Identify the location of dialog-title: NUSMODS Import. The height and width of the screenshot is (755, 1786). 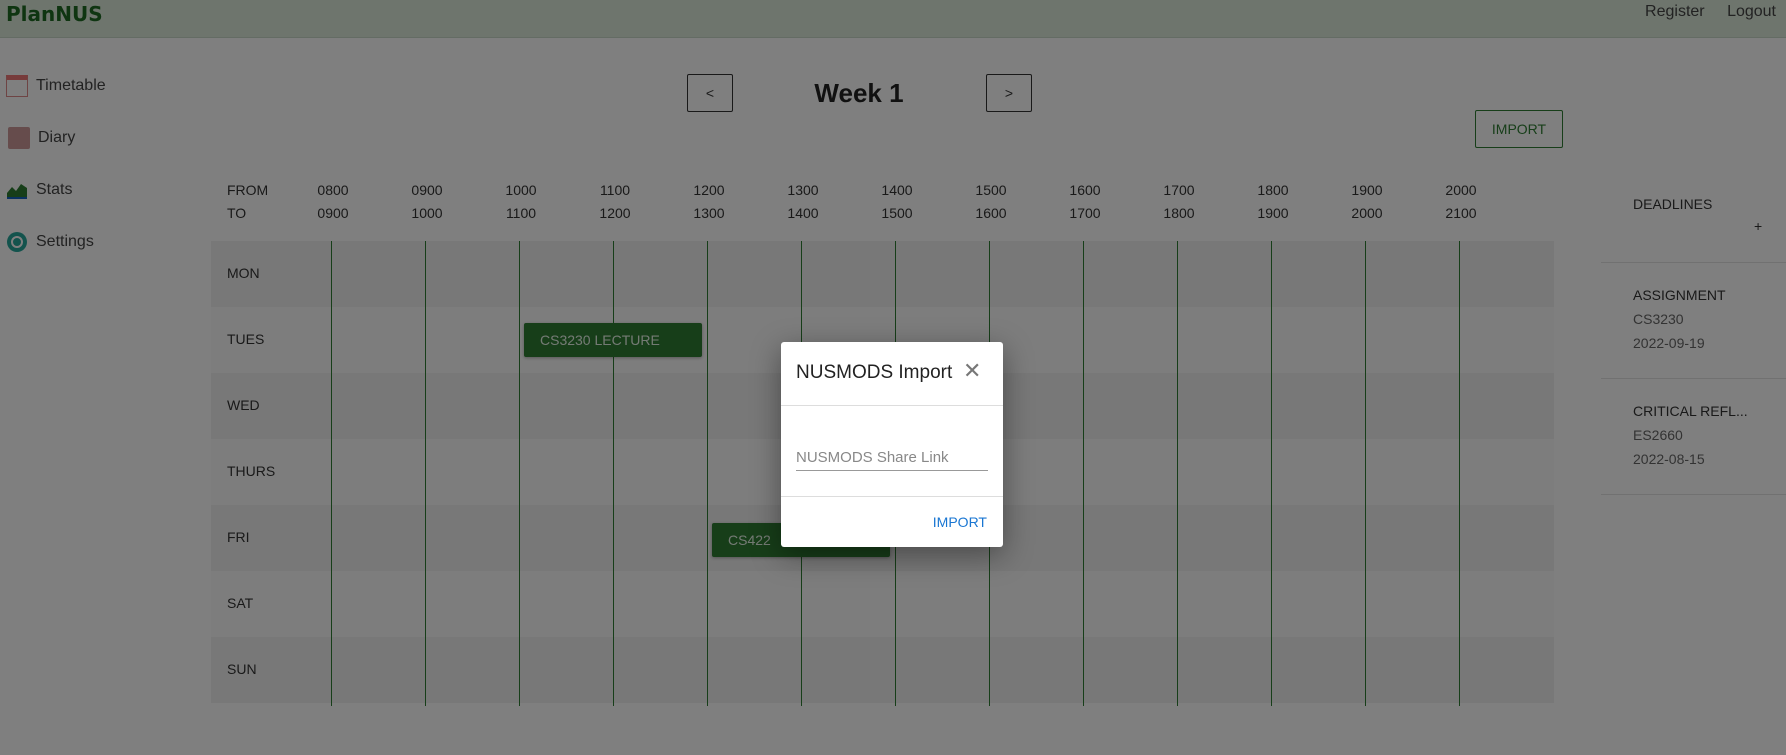
(874, 372).